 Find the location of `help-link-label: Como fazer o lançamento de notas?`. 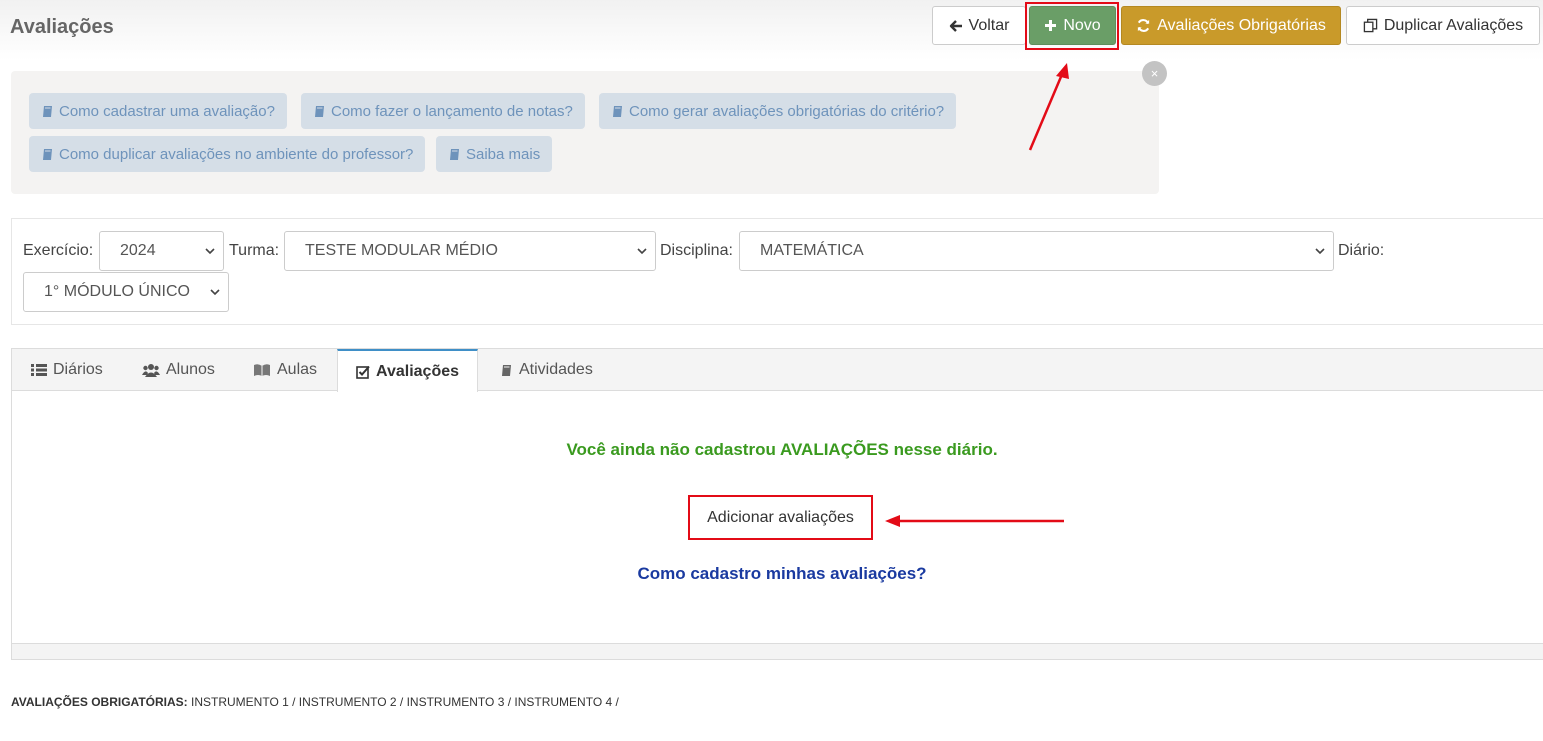

help-link-label: Como fazer o lançamento de notas? is located at coordinates (452, 111).